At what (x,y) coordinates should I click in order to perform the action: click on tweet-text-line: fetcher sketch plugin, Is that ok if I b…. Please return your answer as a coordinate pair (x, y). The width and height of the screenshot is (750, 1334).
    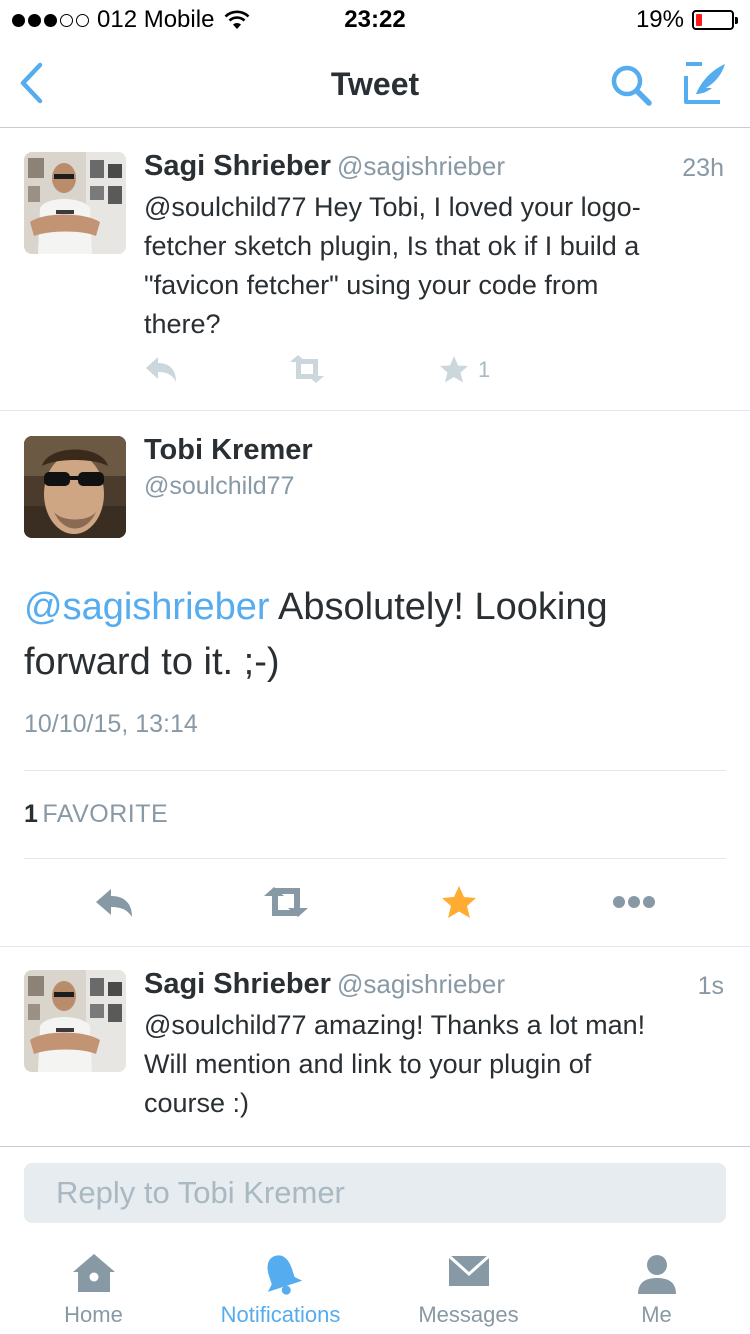
    Looking at the image, I should click on (392, 246).